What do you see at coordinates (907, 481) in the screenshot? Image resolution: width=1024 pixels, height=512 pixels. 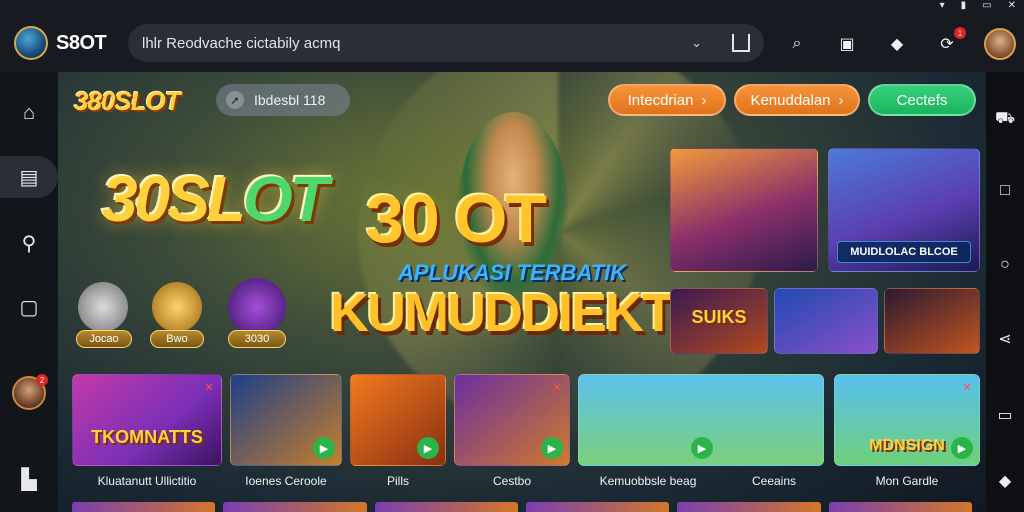 I see `game-label: Mon Gardle` at bounding box center [907, 481].